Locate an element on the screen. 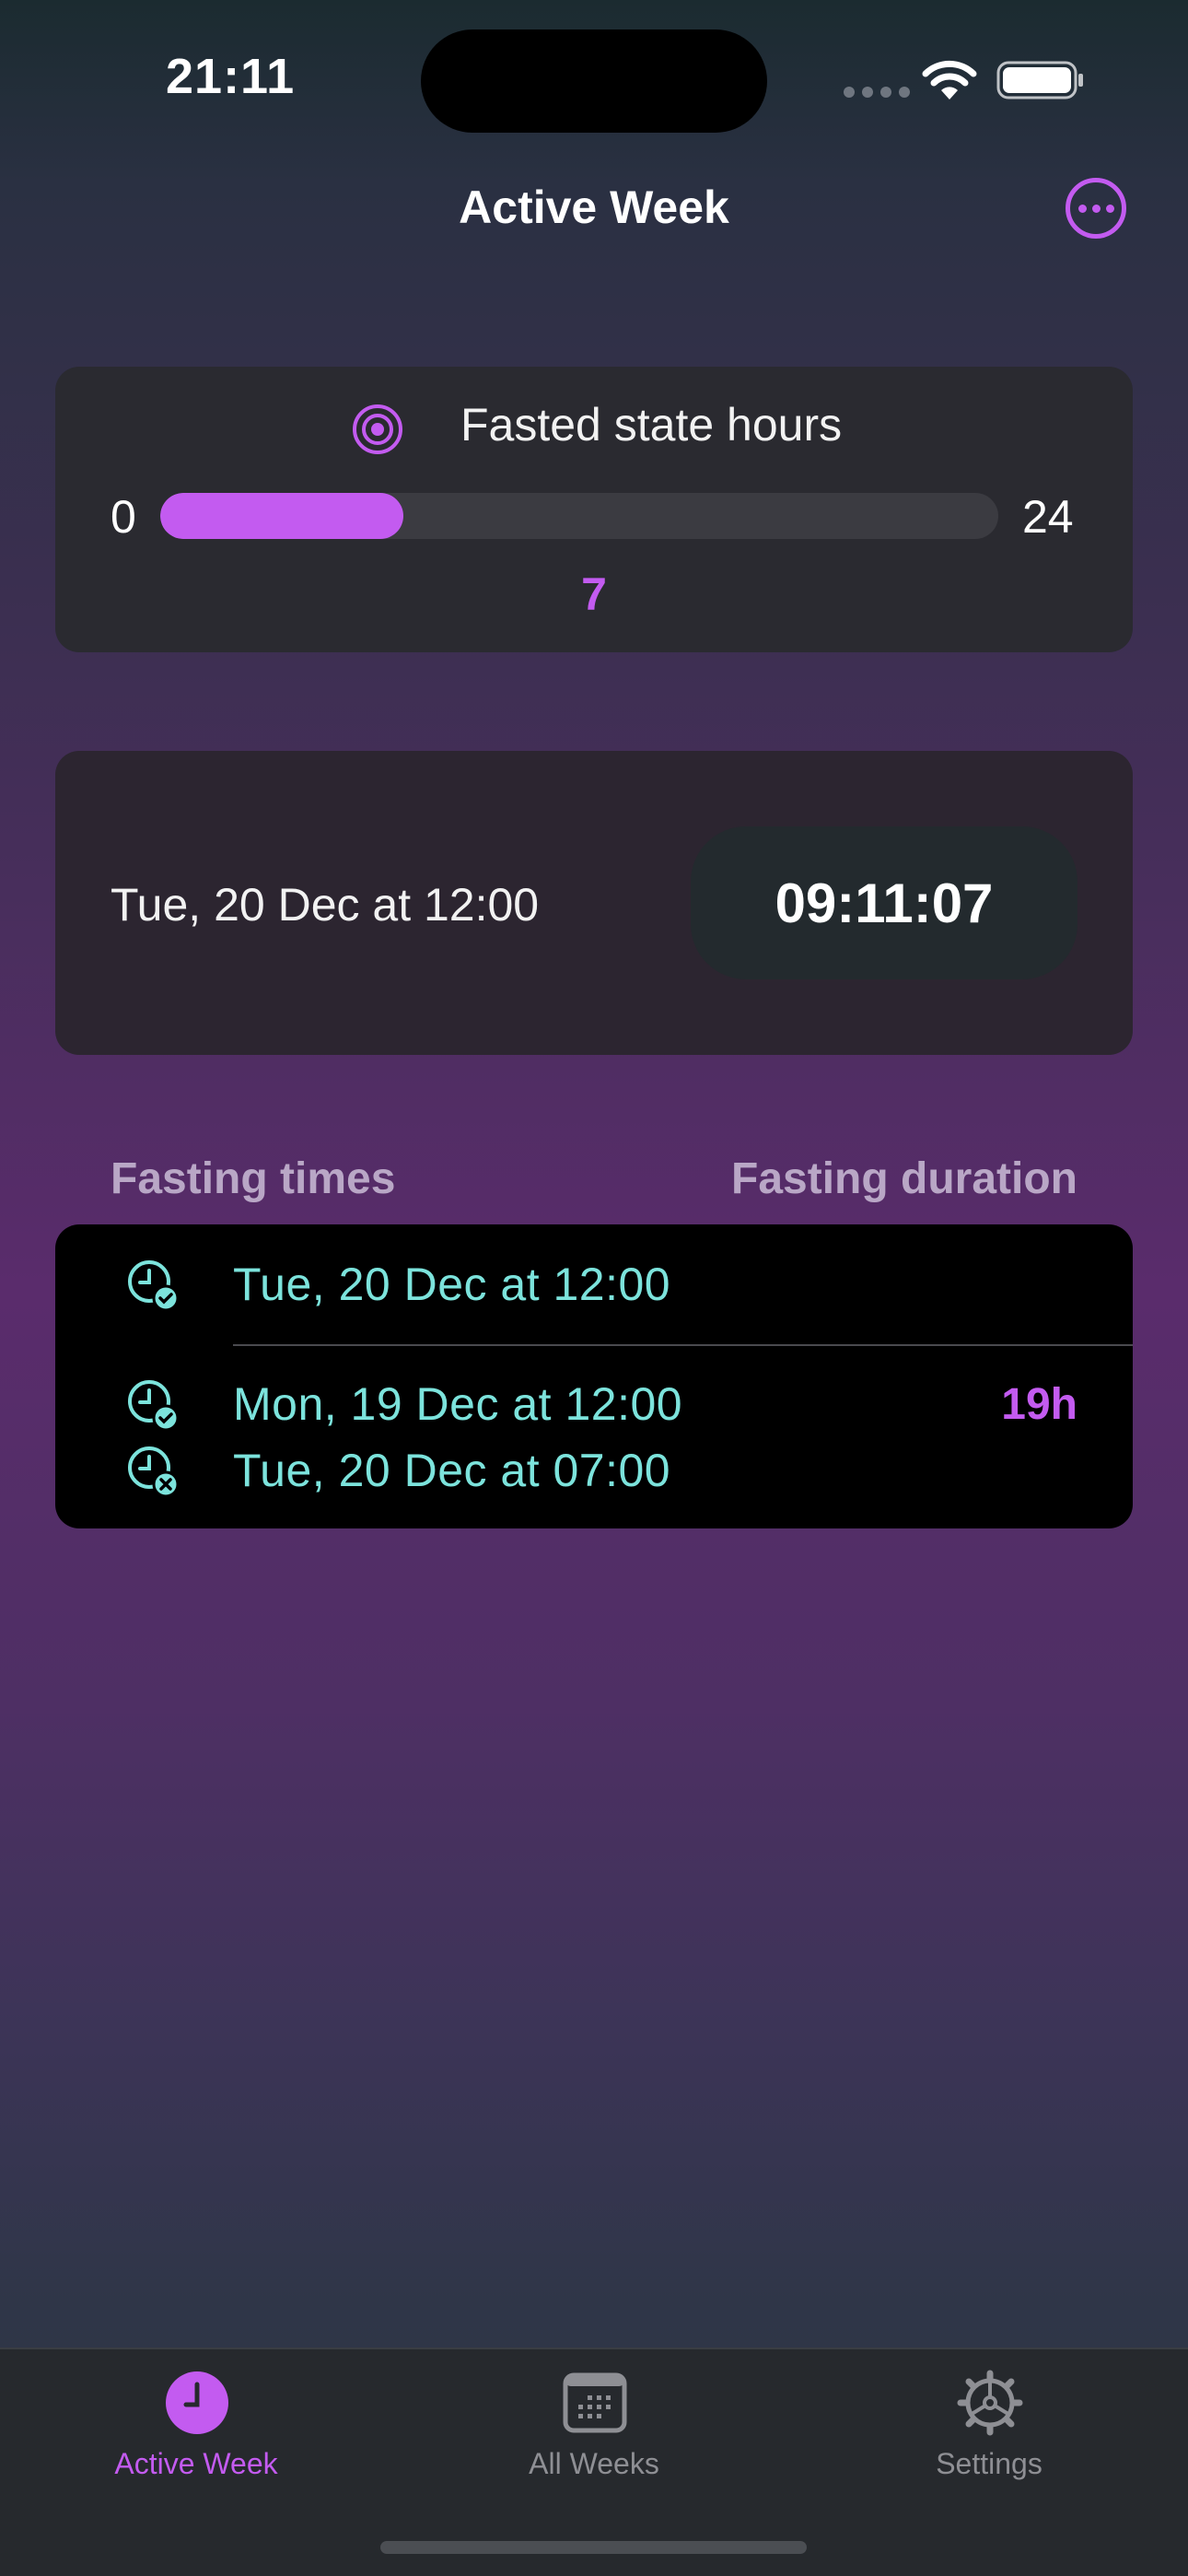 The height and width of the screenshot is (2576, 1188). fast-start-time: Tue, 20 Dec at 12:00 is located at coordinates (325, 905).